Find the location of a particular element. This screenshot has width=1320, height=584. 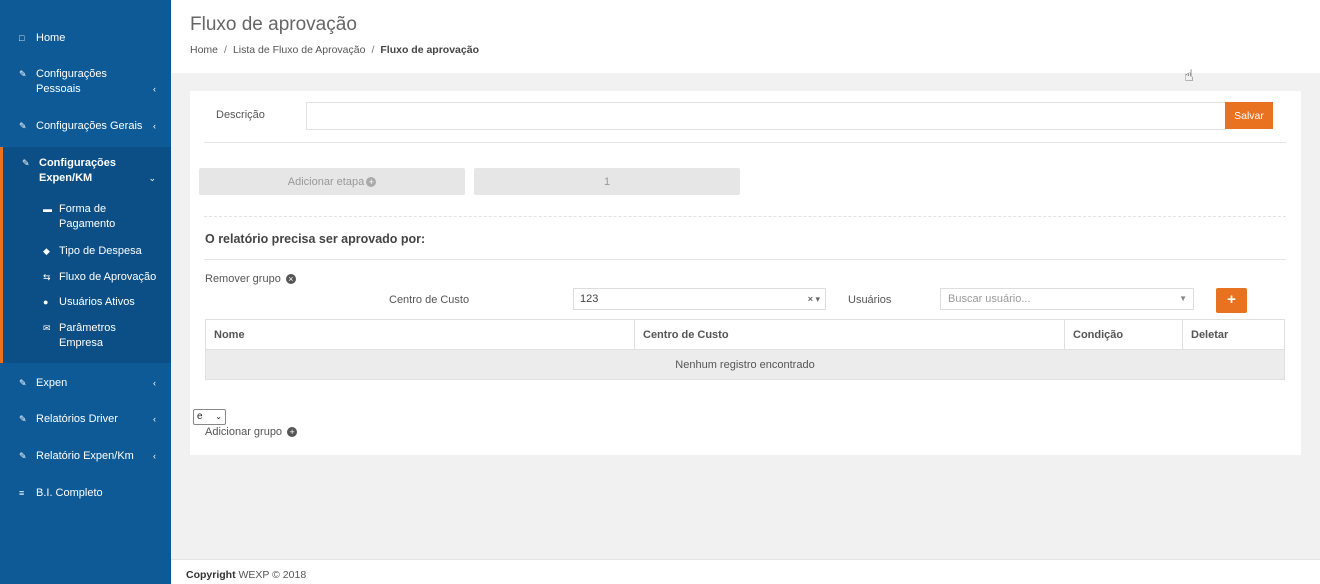

cost-center-label: Centro de Custo is located at coordinates (429, 300).